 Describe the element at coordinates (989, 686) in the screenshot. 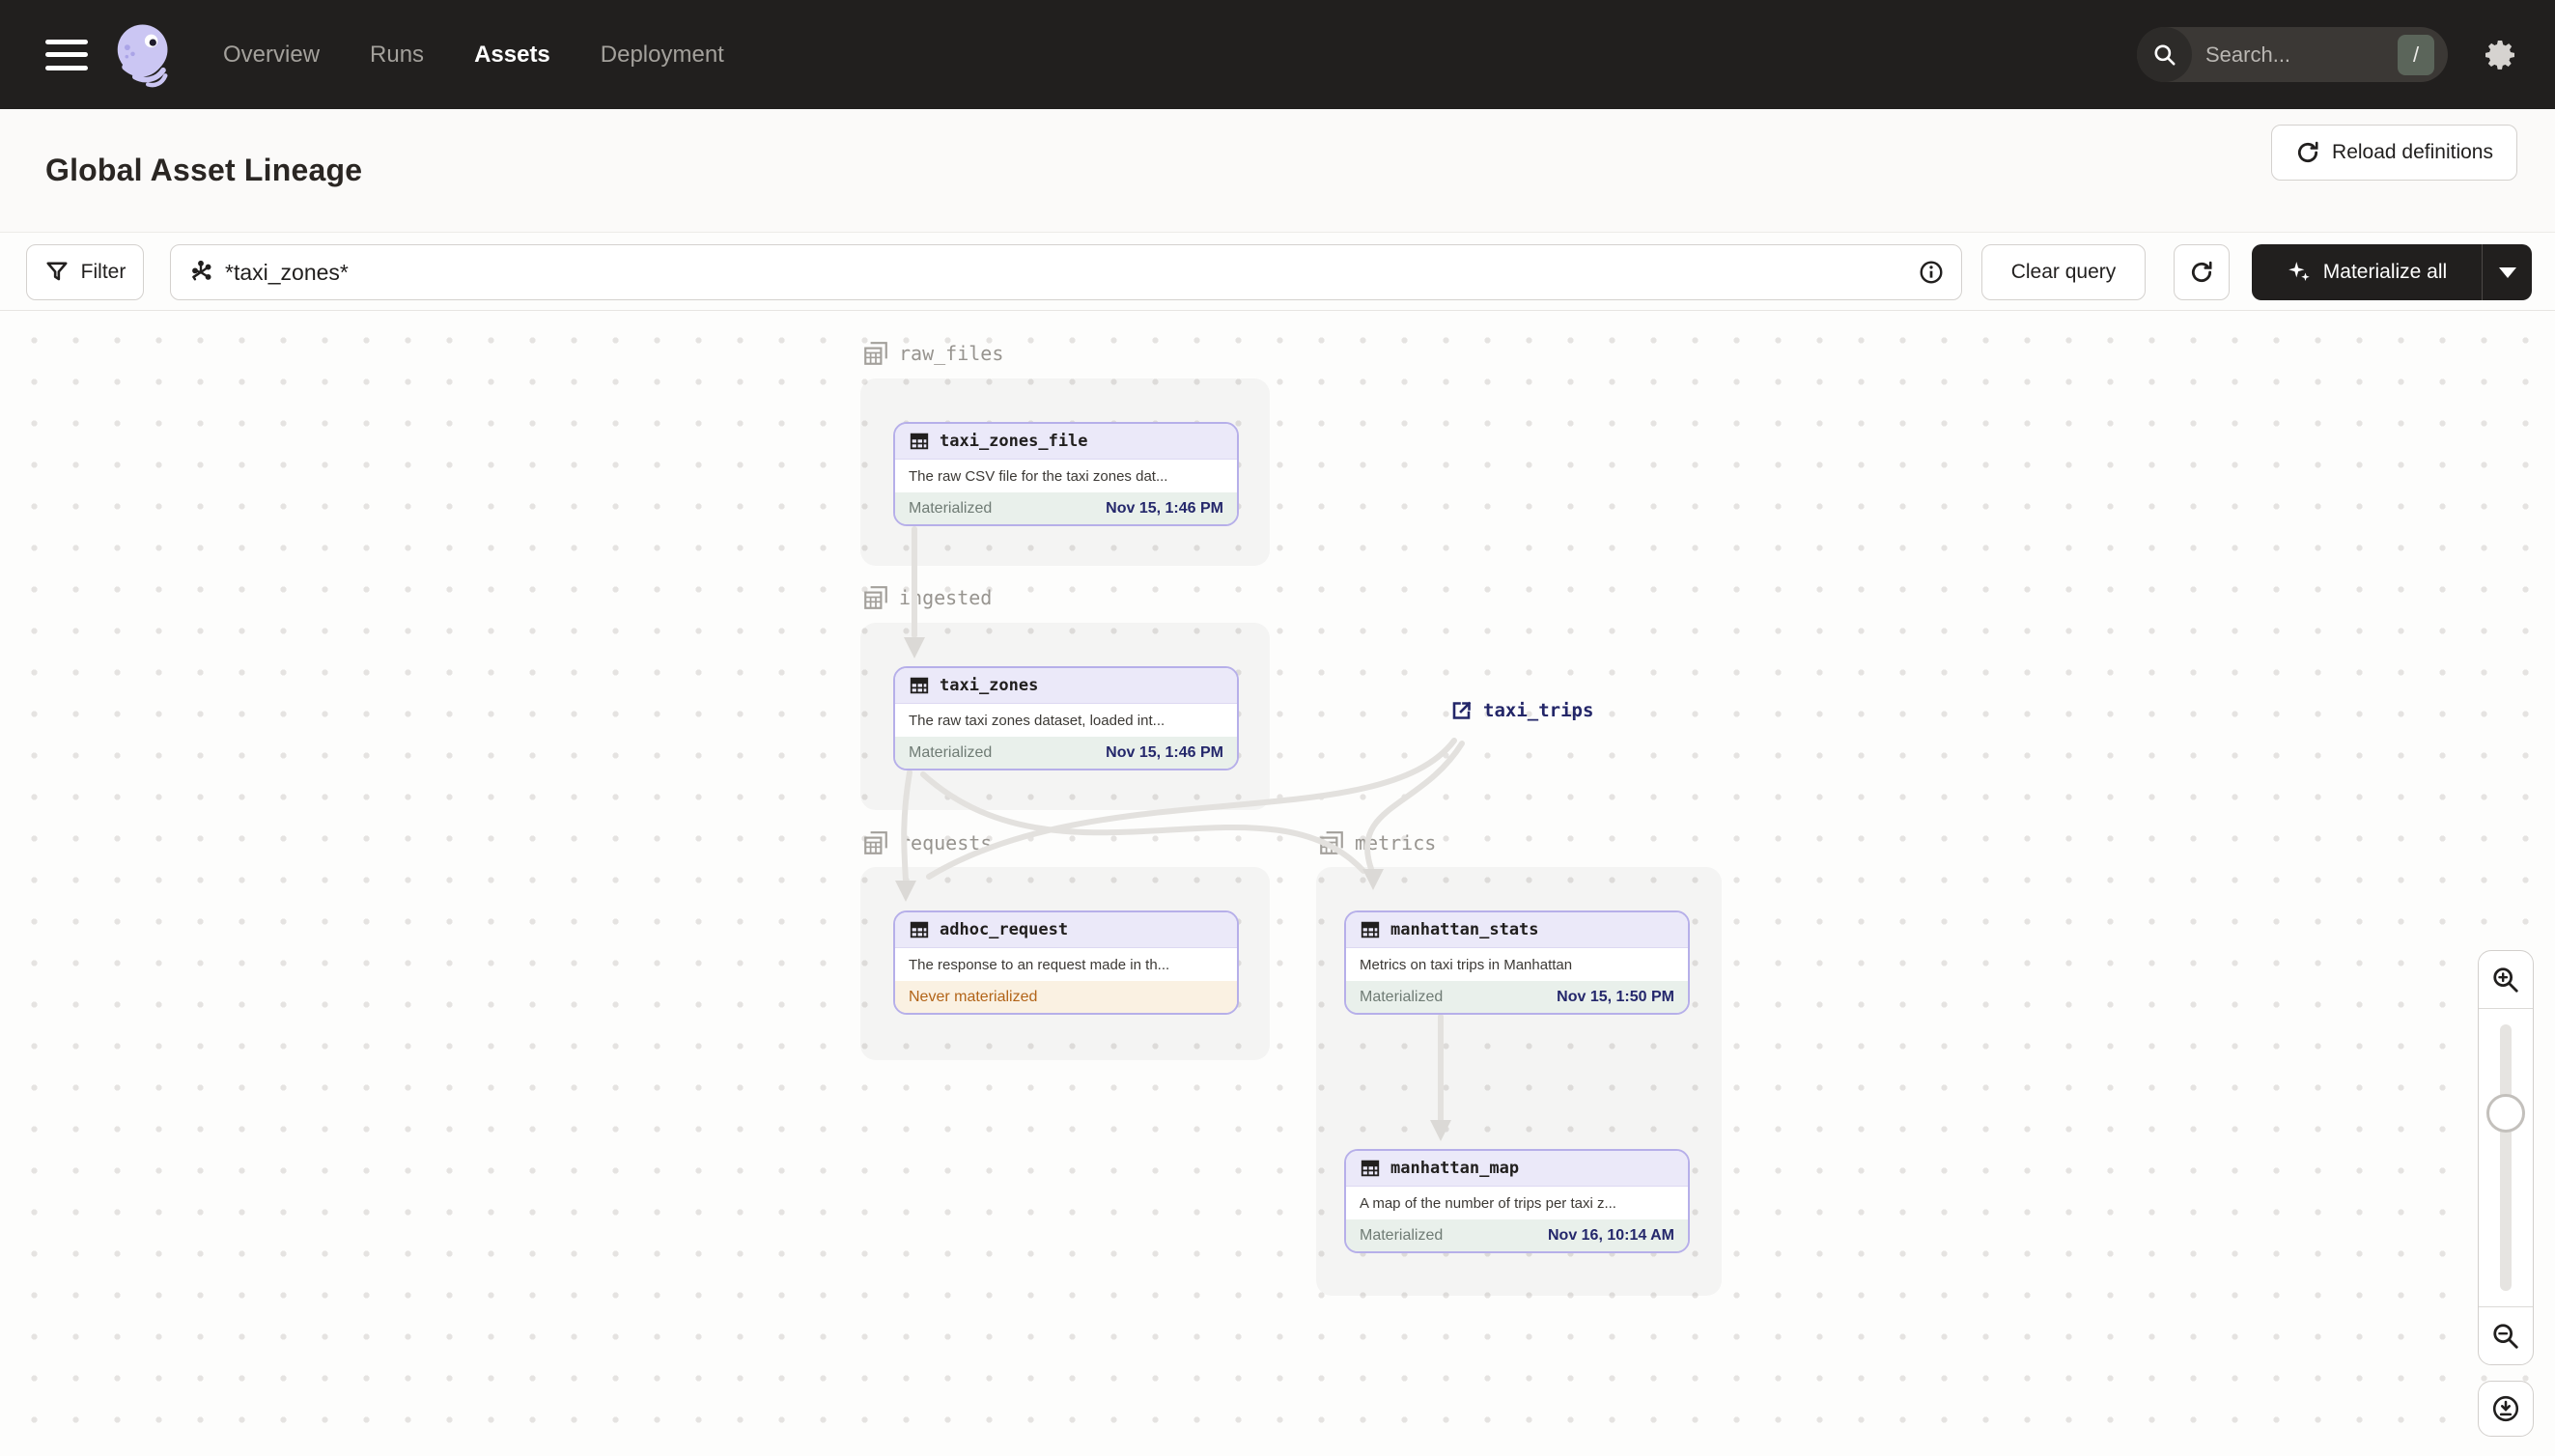

I see `asset-name: taxi_zones` at that location.